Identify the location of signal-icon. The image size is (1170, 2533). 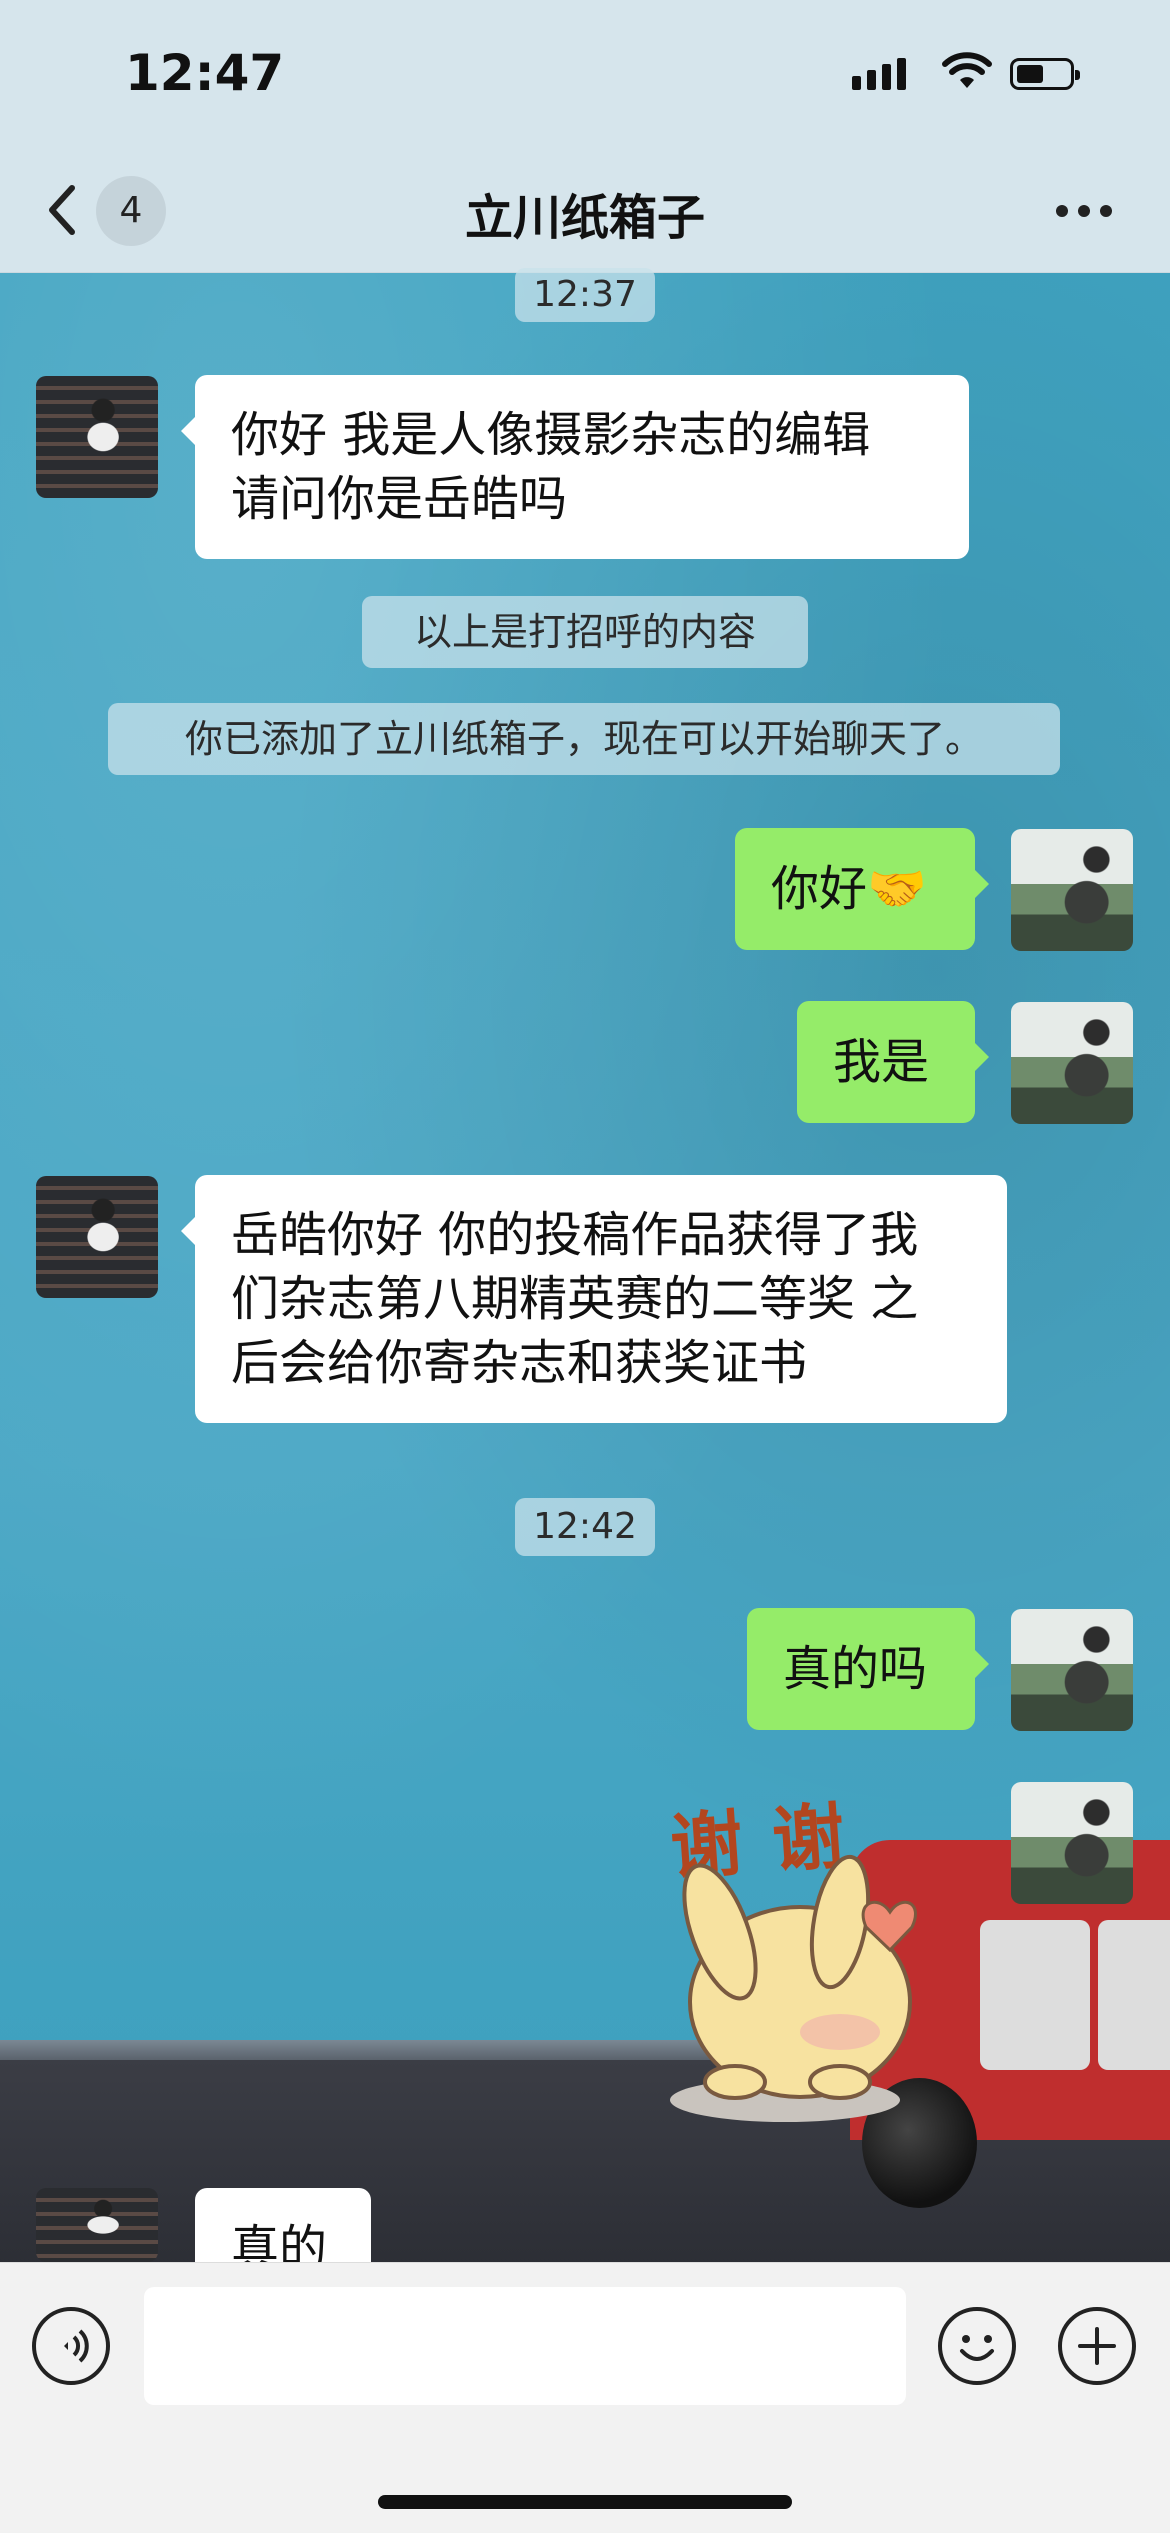
(879, 74).